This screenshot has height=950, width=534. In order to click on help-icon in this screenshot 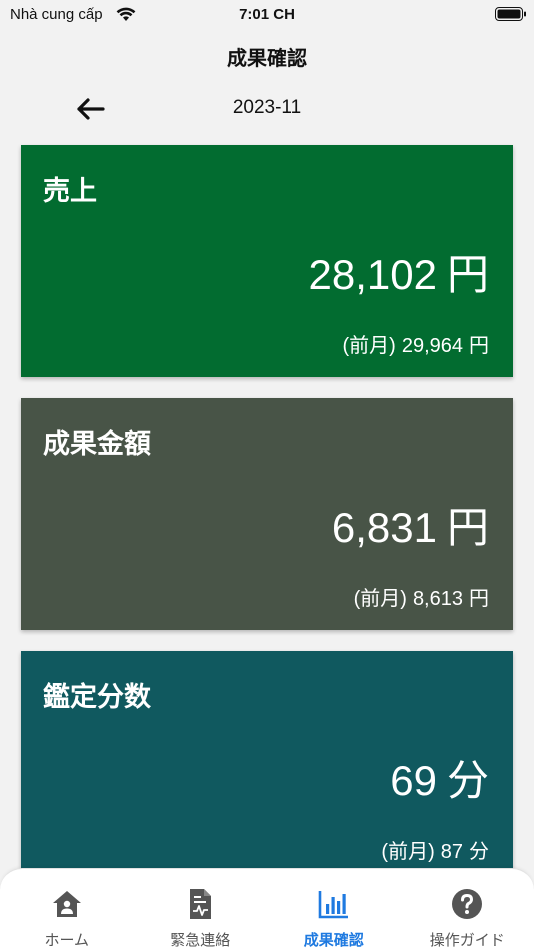, I will do `click(467, 904)`.